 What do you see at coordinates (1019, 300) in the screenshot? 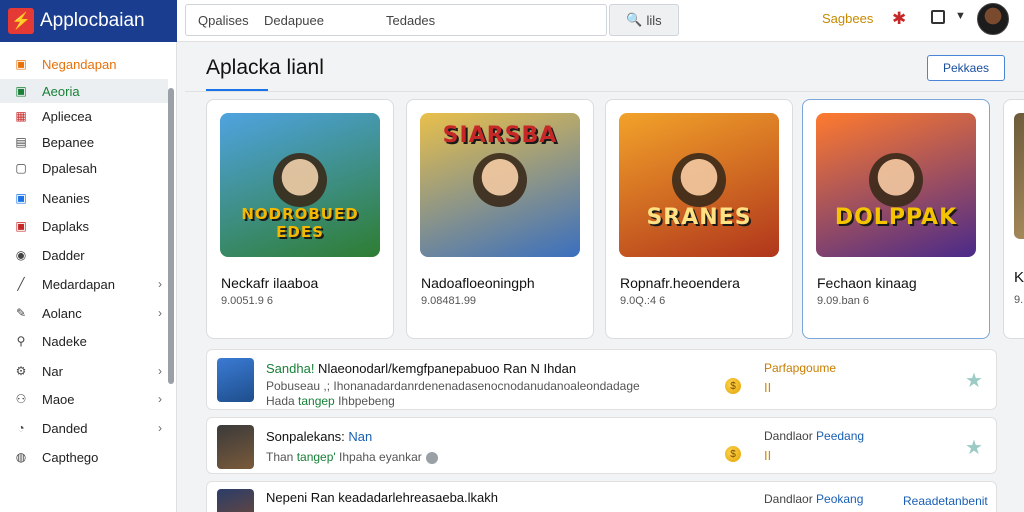
I see `card-meta: 9.` at bounding box center [1019, 300].